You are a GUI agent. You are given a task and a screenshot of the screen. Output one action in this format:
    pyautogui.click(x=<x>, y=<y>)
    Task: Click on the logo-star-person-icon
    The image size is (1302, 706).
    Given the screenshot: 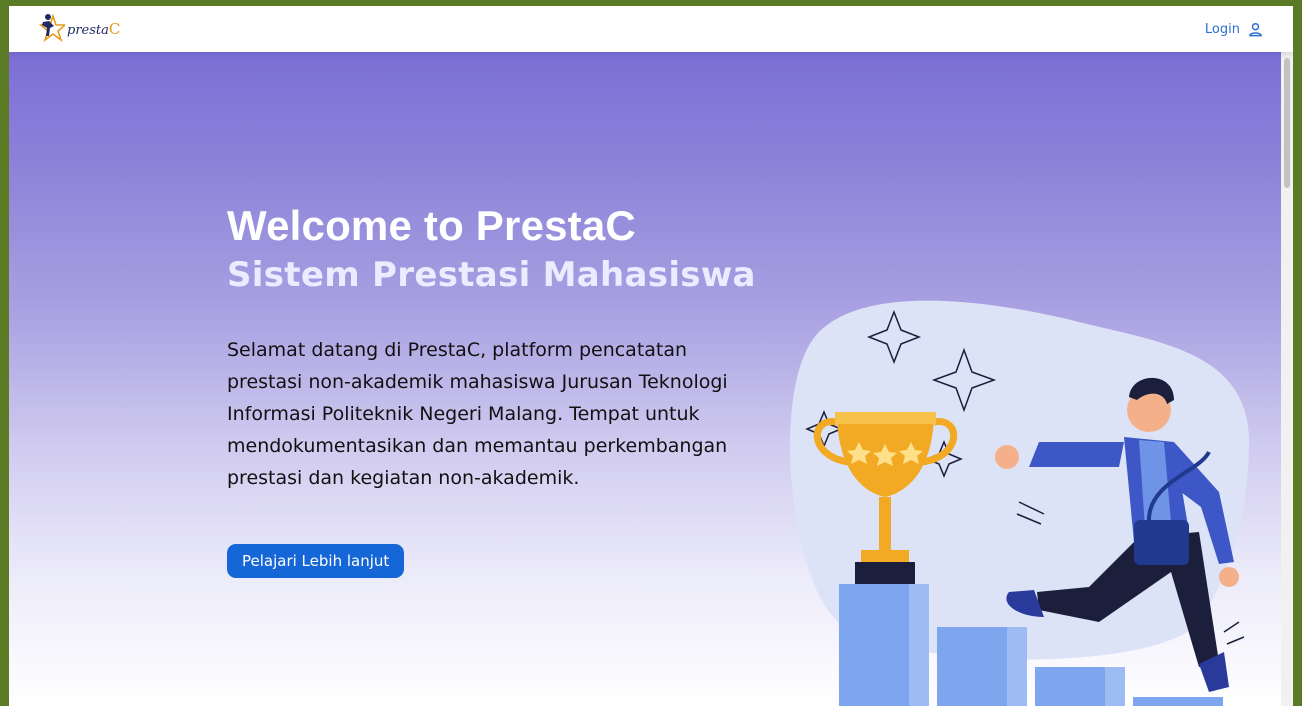 What is the action you would take?
    pyautogui.click(x=52, y=28)
    